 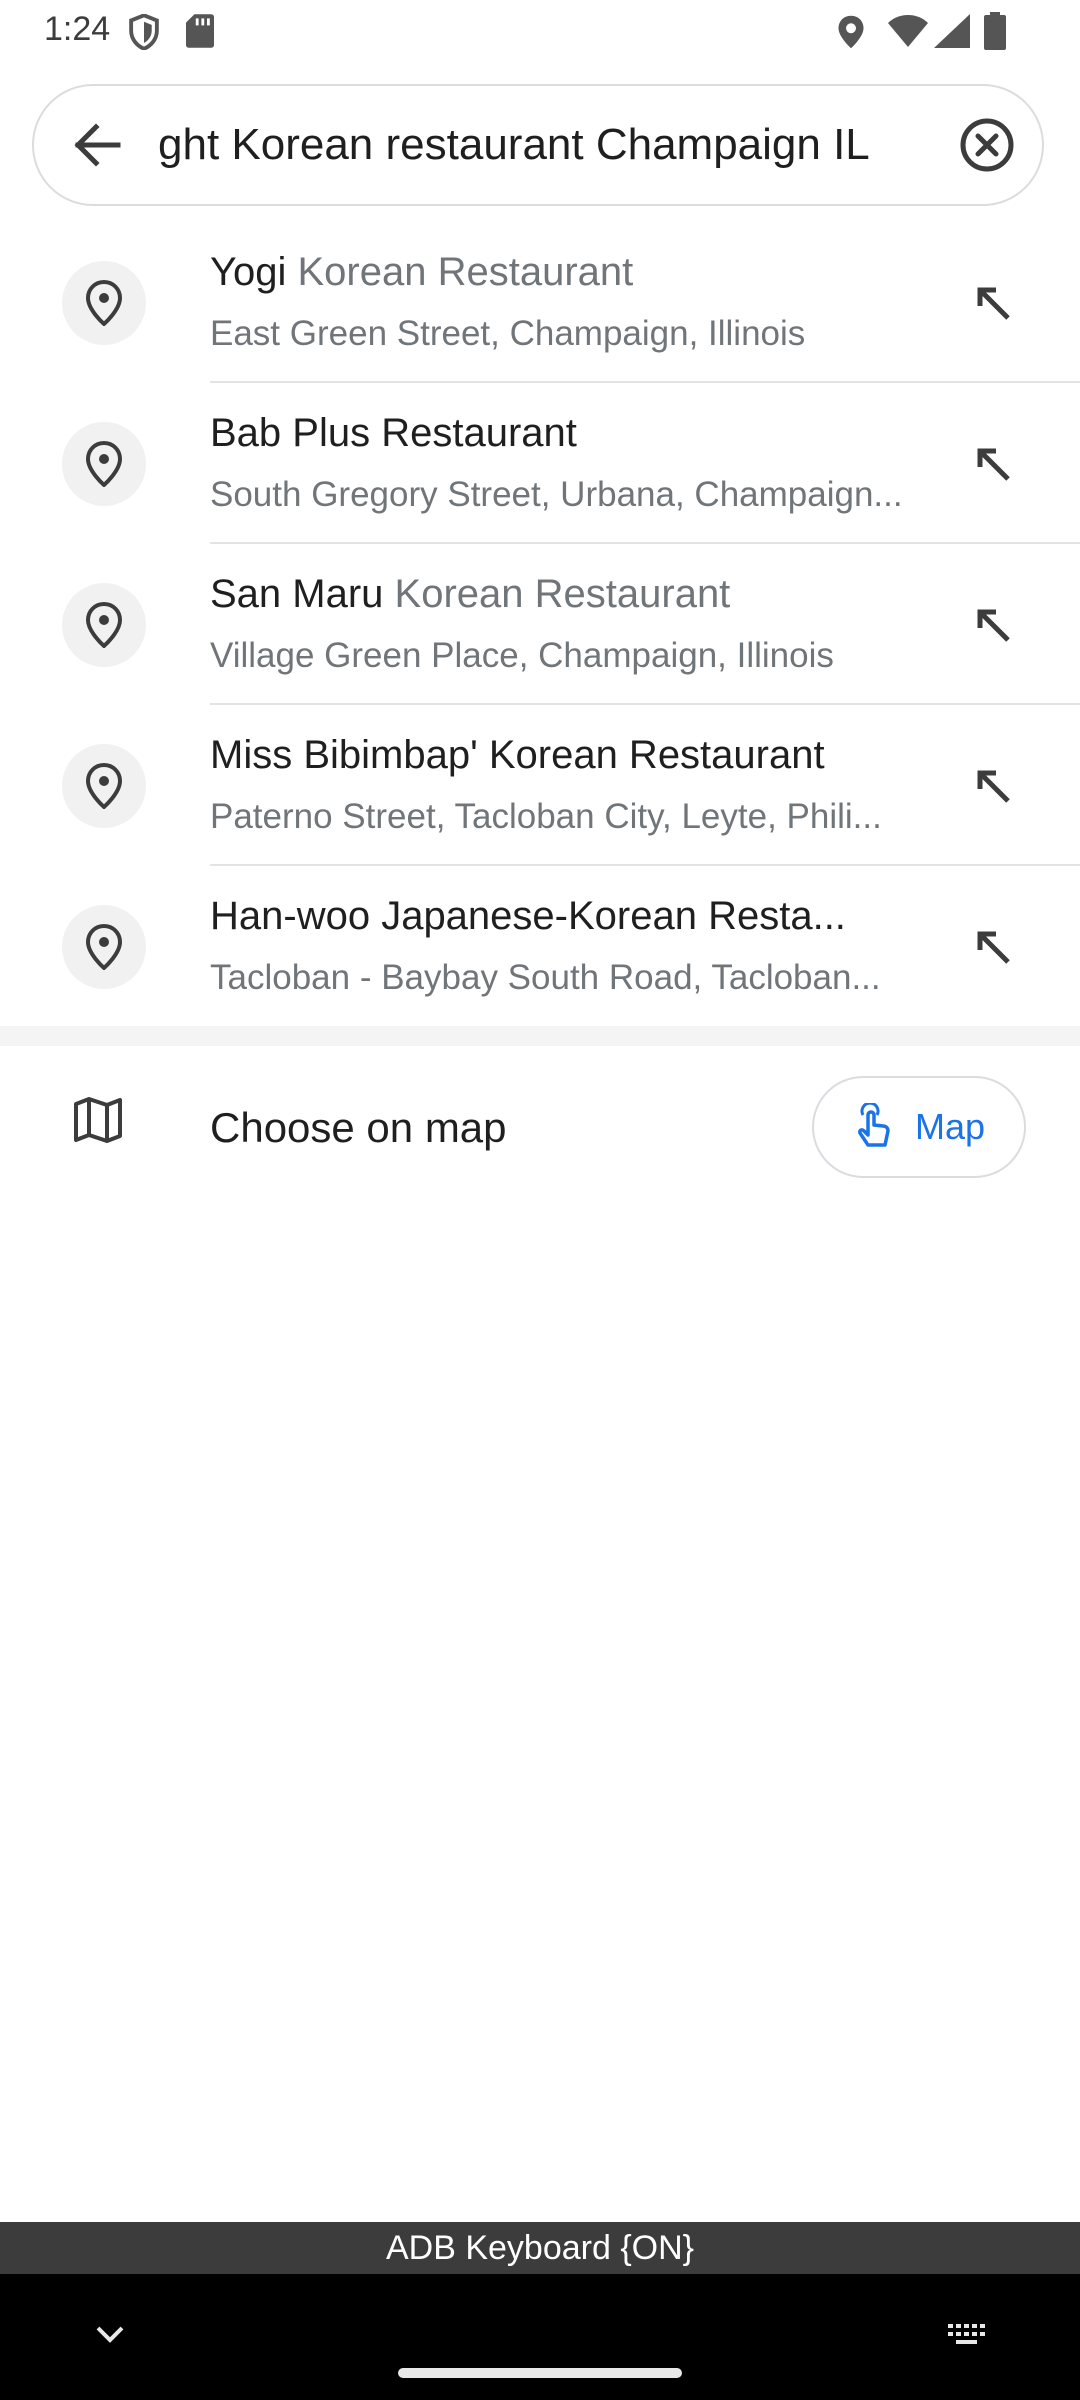 I want to click on location-icon, so click(x=851, y=34).